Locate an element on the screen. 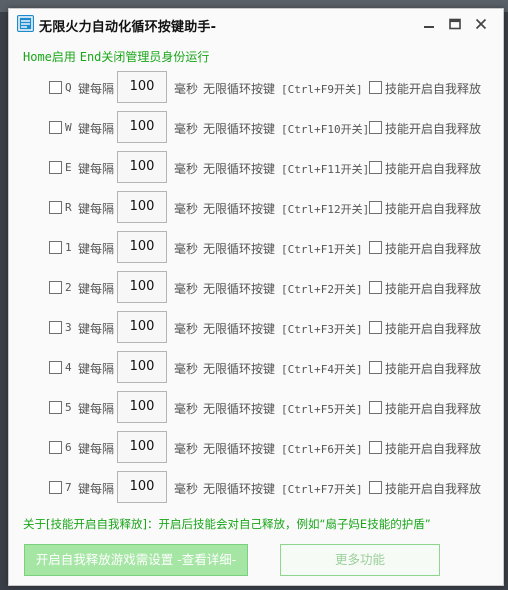 The width and height of the screenshot is (508, 590). key-row: 1 键每隔 100 毫秒 无限循环按键 [Ctrl+F1开关] 技能开启自我释放 is located at coordinates (257, 248).